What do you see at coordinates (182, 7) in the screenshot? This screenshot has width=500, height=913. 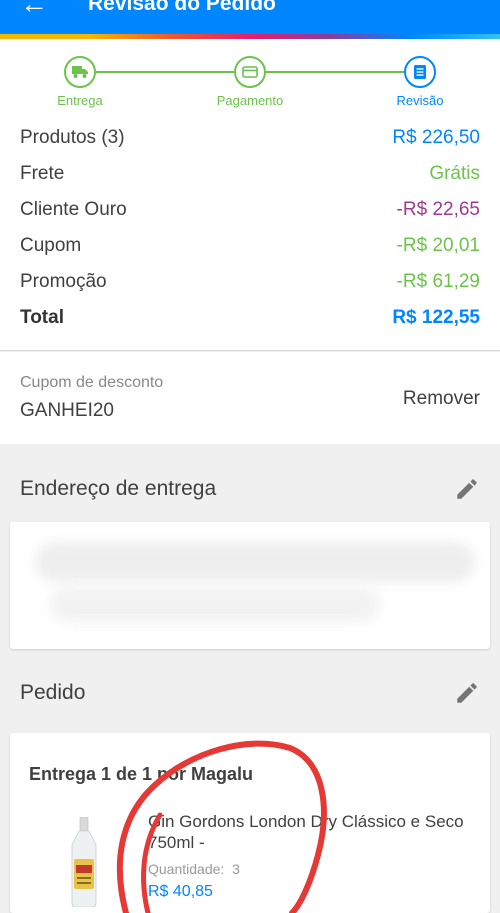 I see `page-title: Revisão do Pedido` at bounding box center [182, 7].